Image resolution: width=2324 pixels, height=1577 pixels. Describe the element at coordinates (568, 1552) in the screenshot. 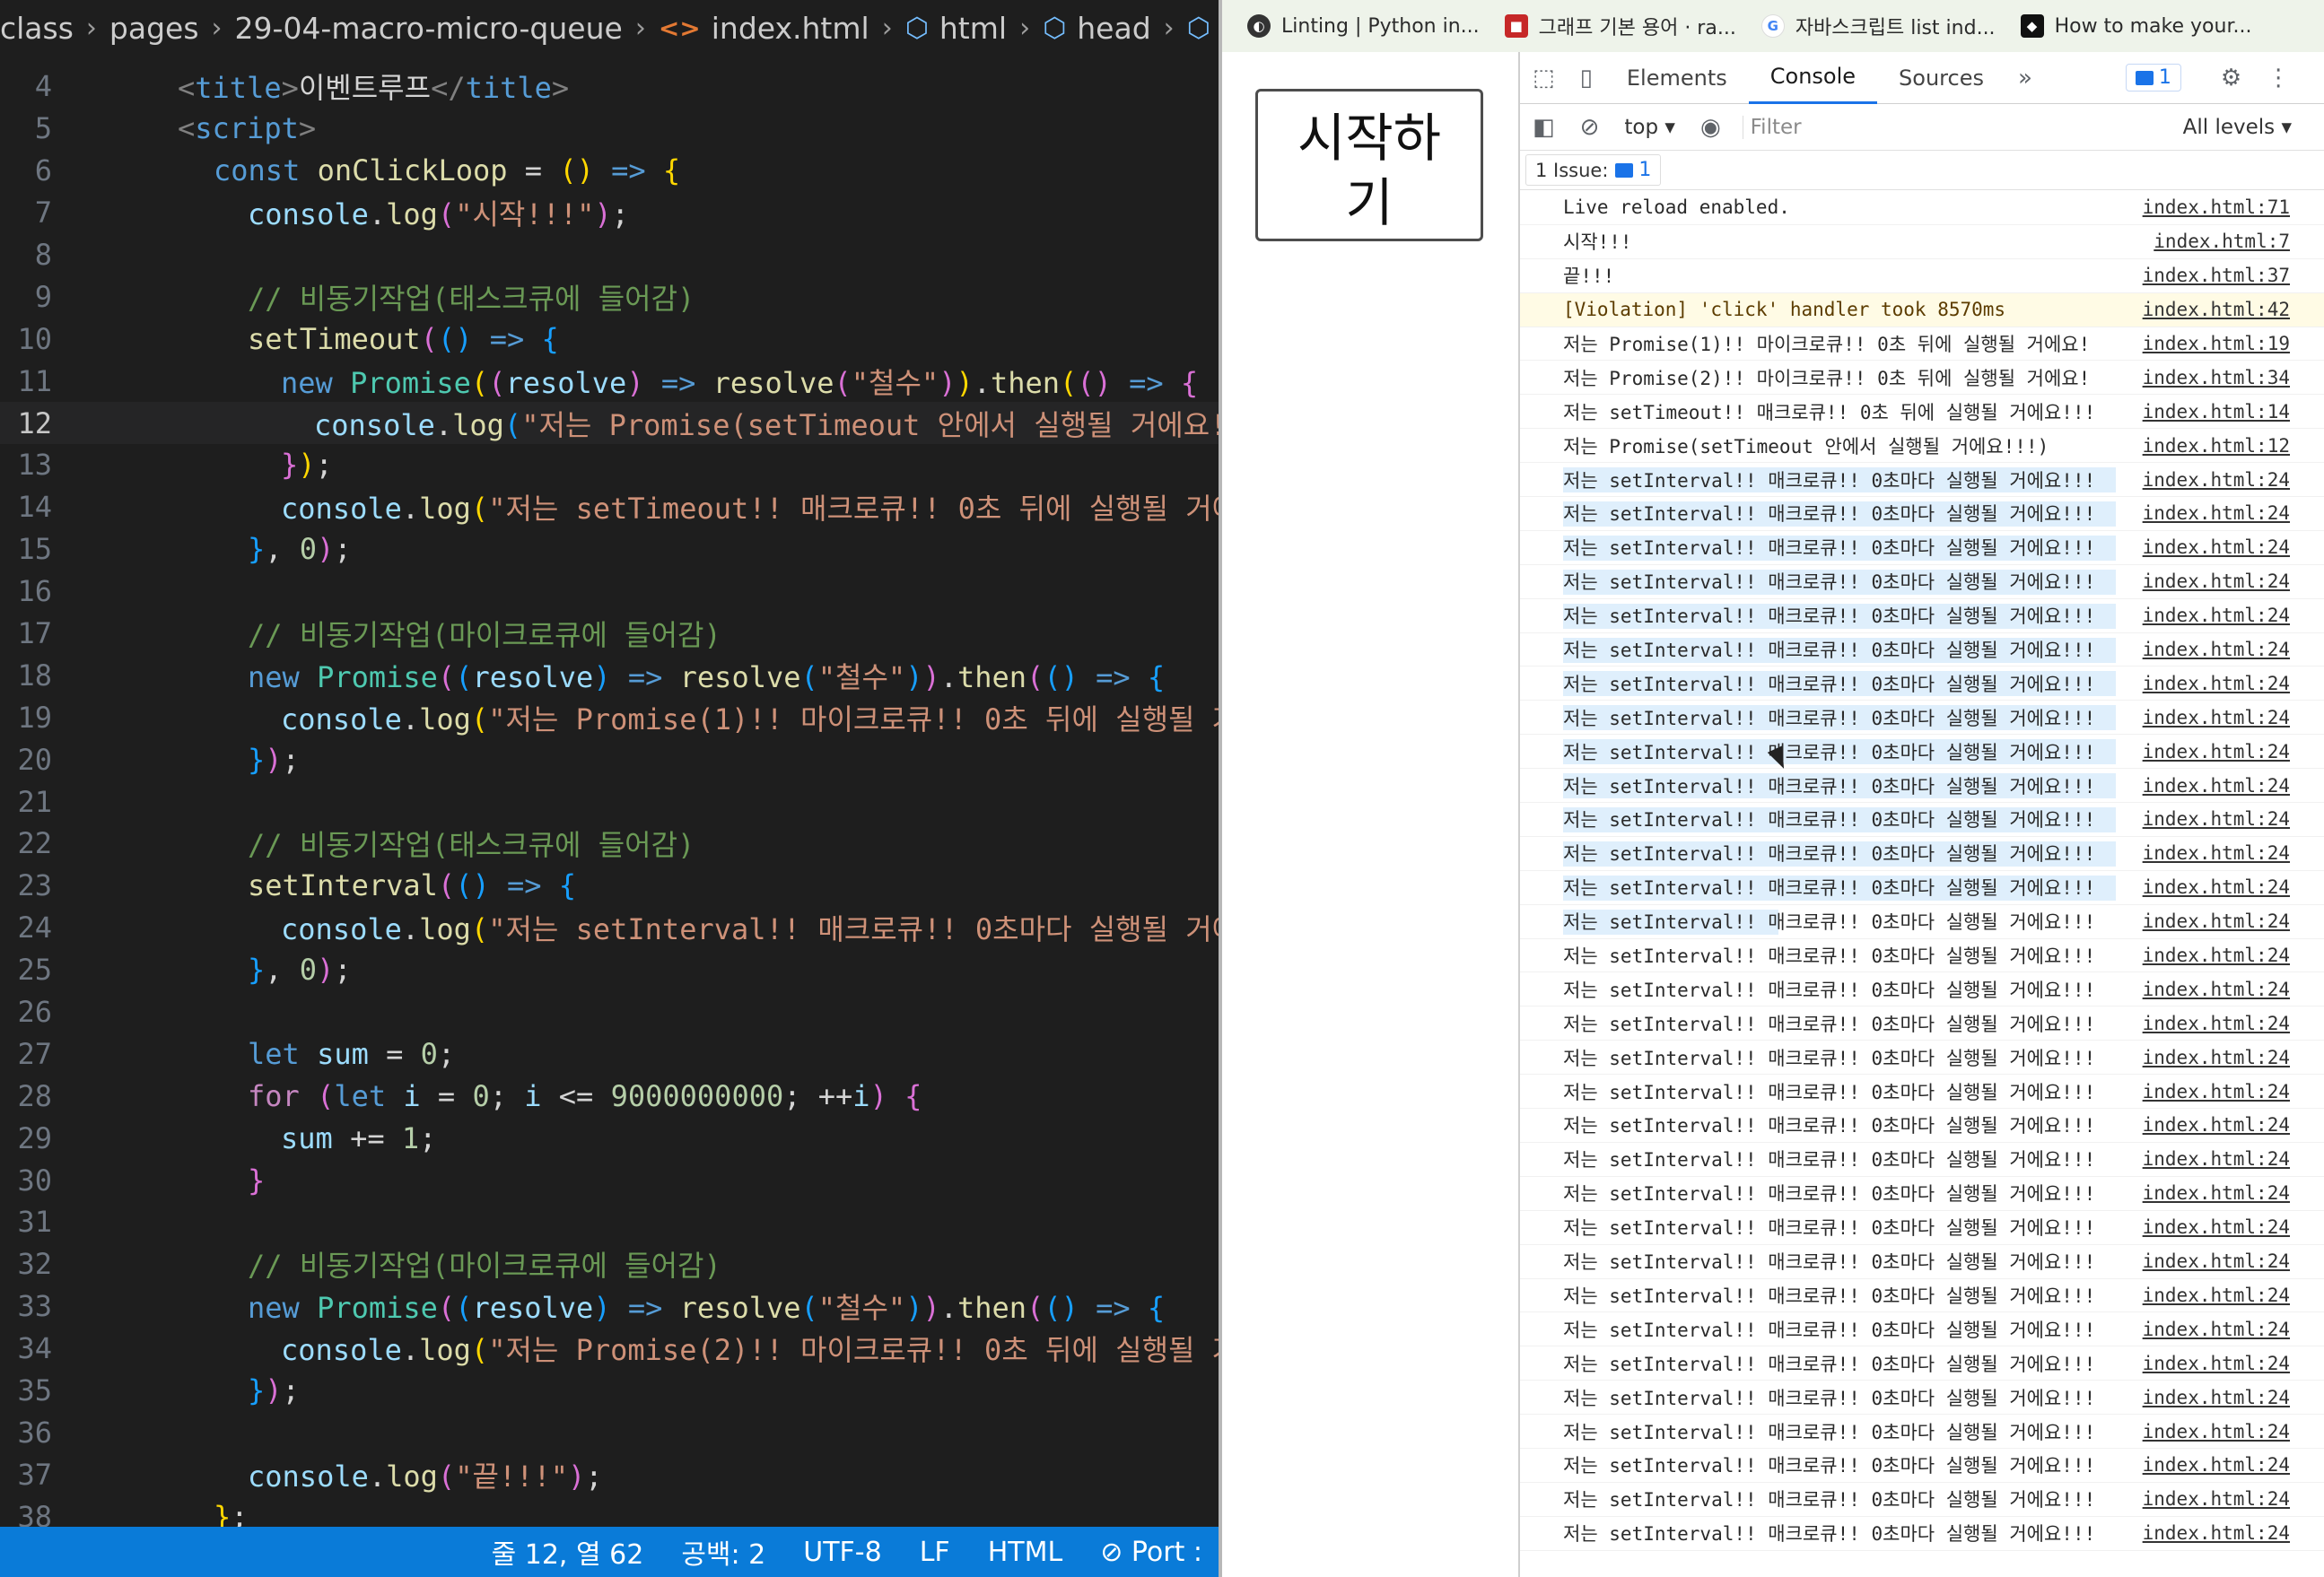

I see `cursor-position: 줄 12, 열 62` at that location.